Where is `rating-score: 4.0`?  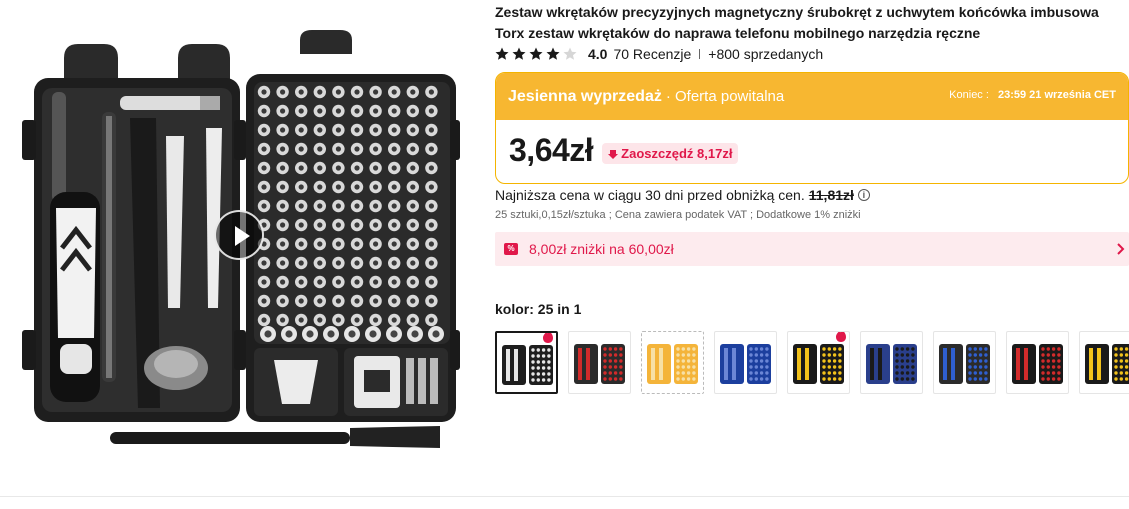
rating-score: 4.0 is located at coordinates (598, 54).